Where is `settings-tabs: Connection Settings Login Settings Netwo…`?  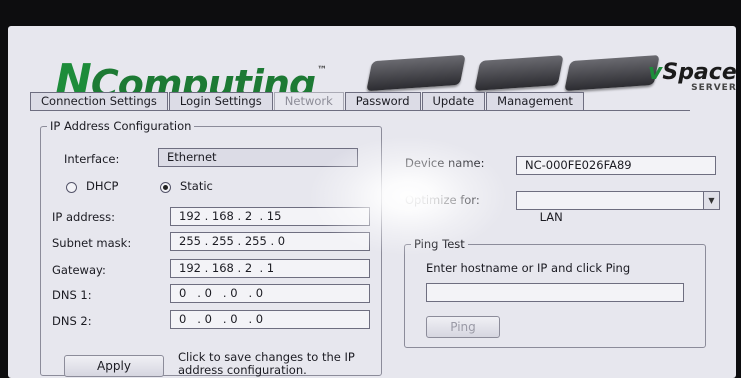
settings-tabs: Connection Settings Login Settings Netwo… is located at coordinates (307, 101).